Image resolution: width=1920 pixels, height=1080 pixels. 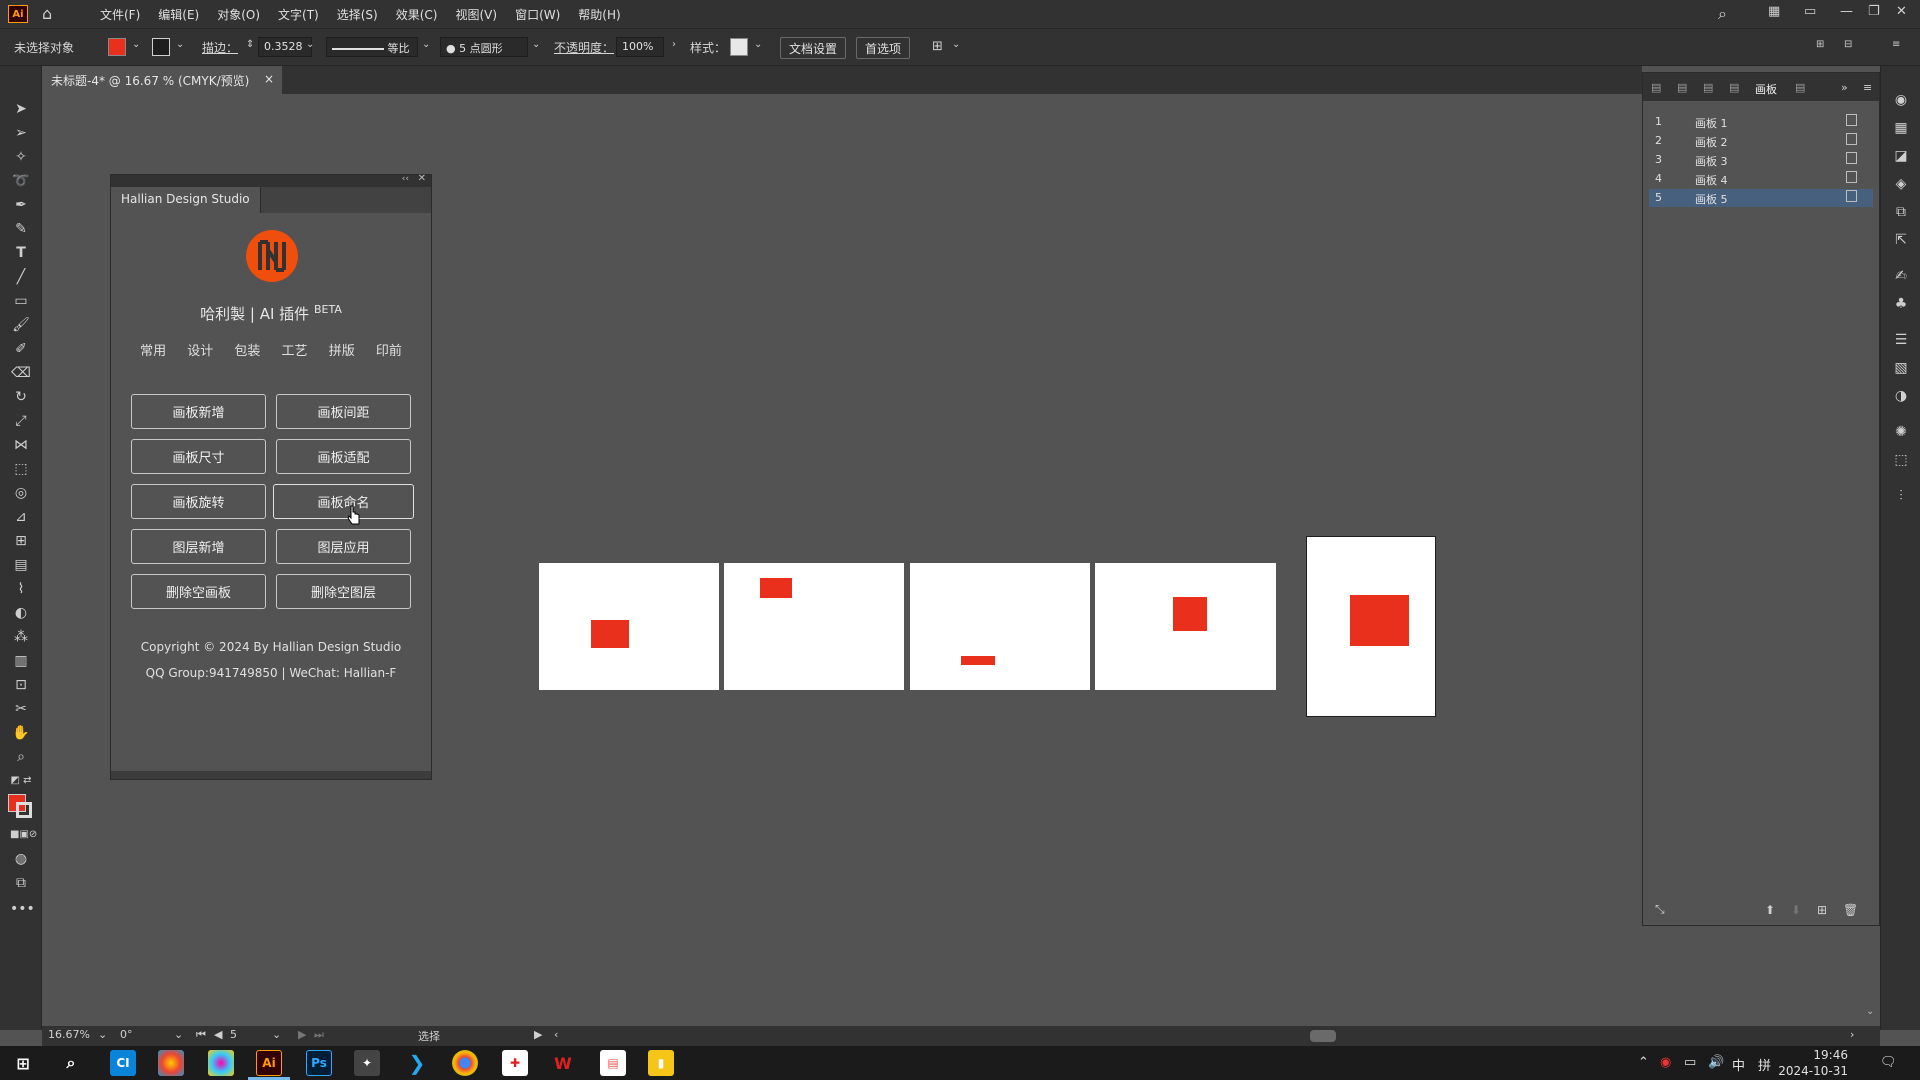 I want to click on panel-options-icon: ⊟, so click(x=1848, y=44).